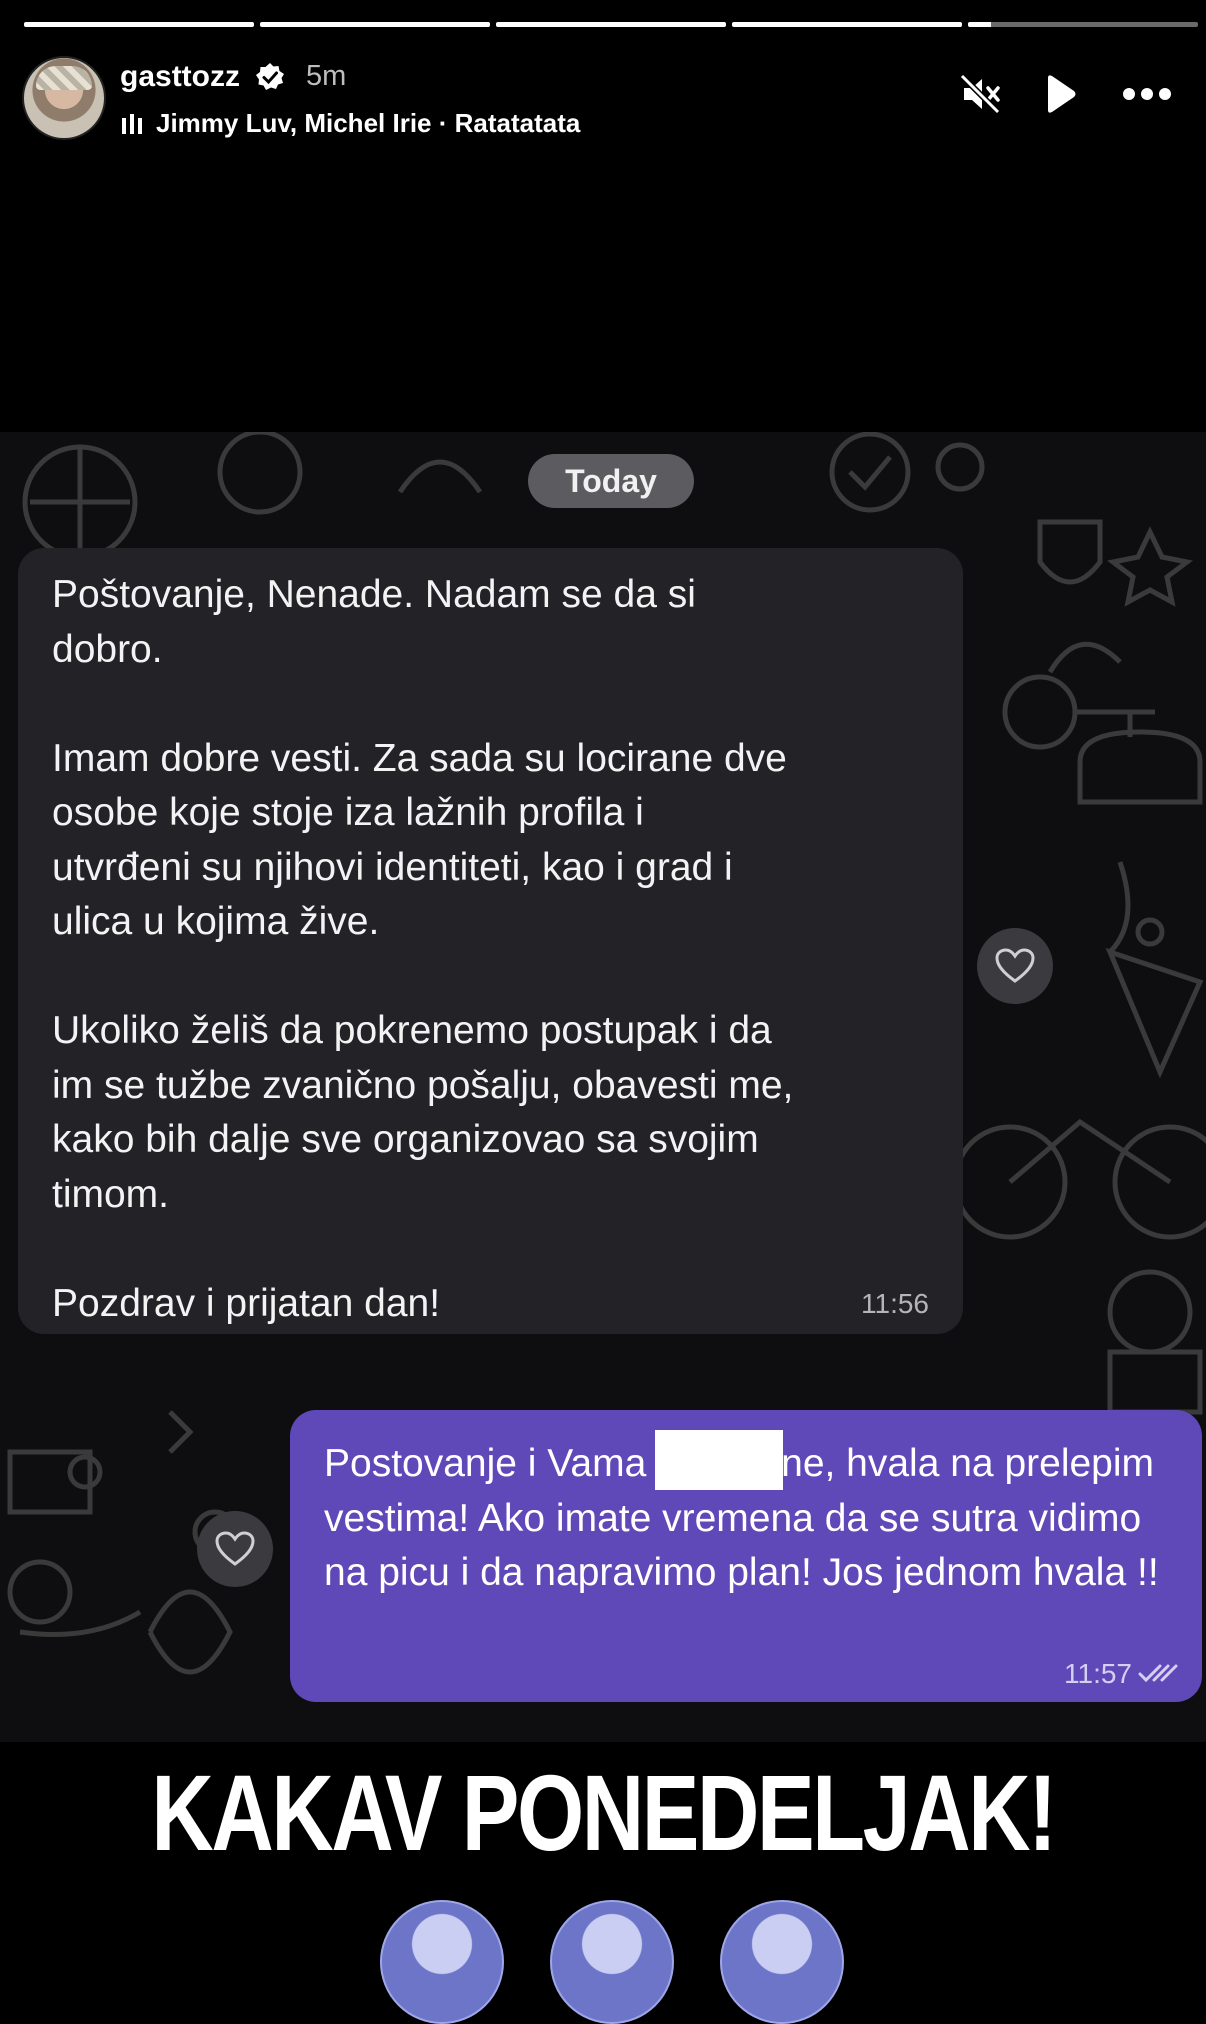  I want to click on more-options-icon, so click(1147, 94).